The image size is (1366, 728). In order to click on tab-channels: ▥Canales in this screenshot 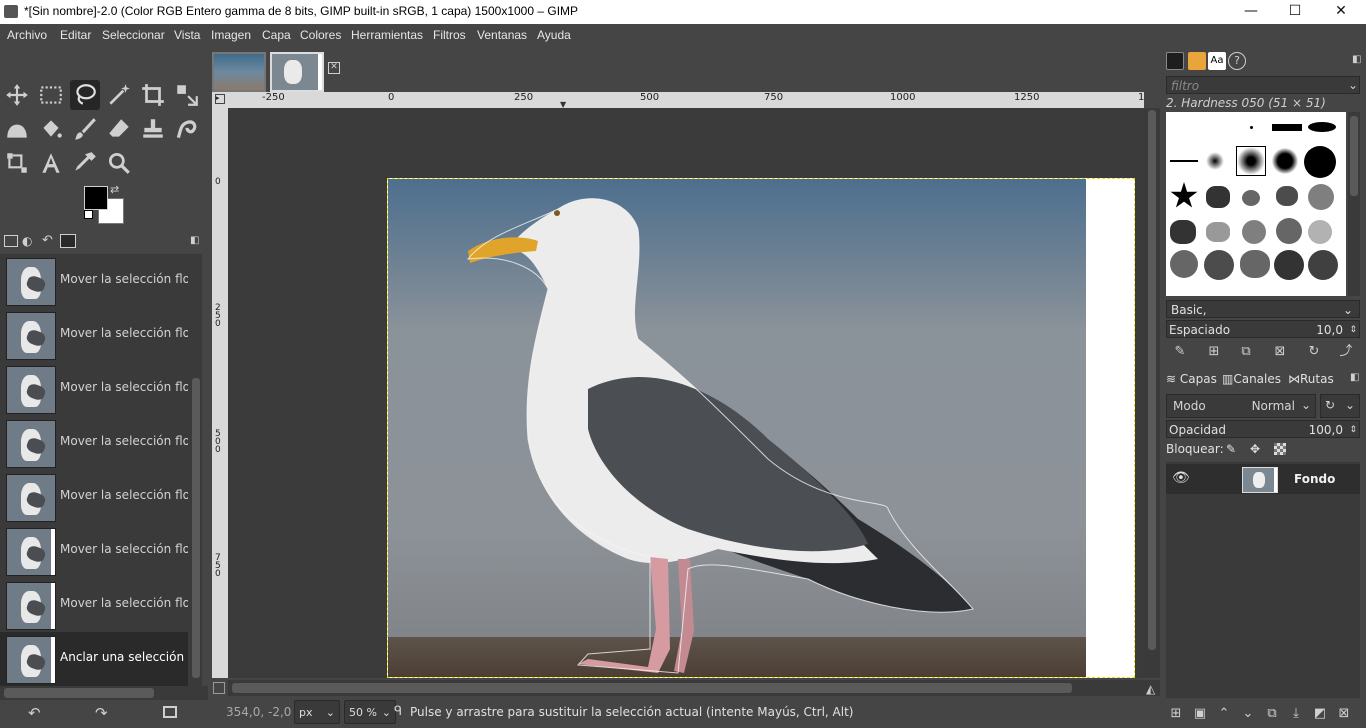, I will do `click(1251, 379)`.